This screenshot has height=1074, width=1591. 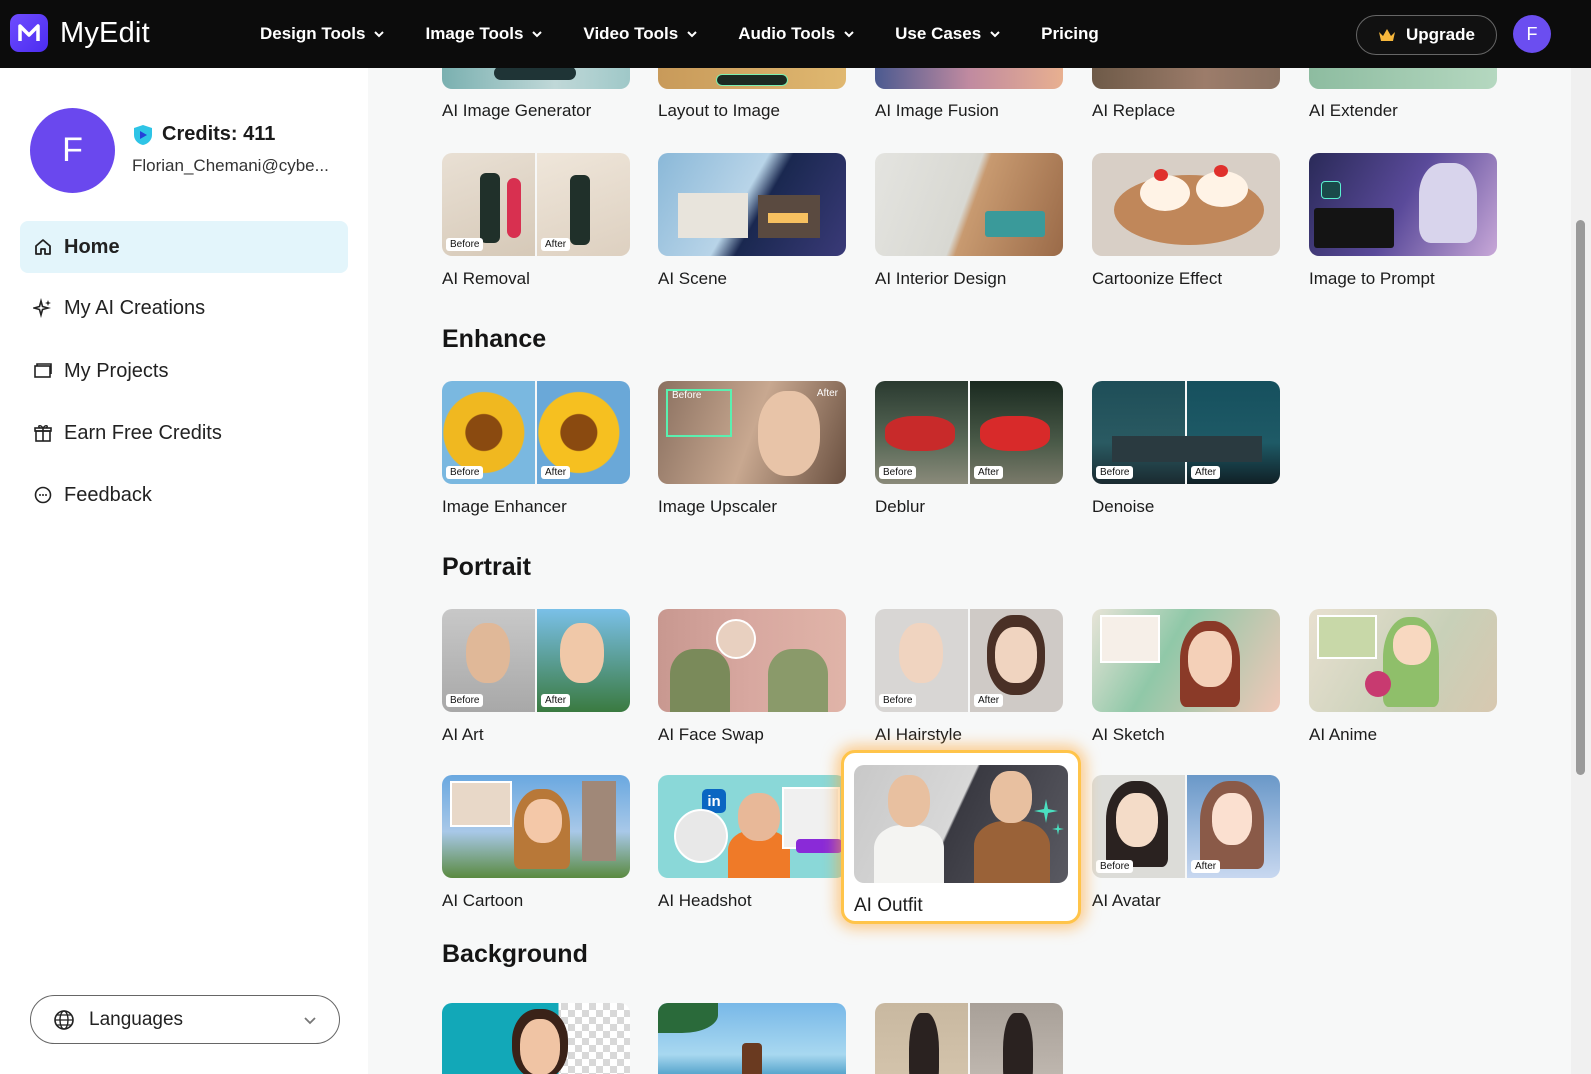 What do you see at coordinates (1165, 193) in the screenshot?
I see `pastry-shape` at bounding box center [1165, 193].